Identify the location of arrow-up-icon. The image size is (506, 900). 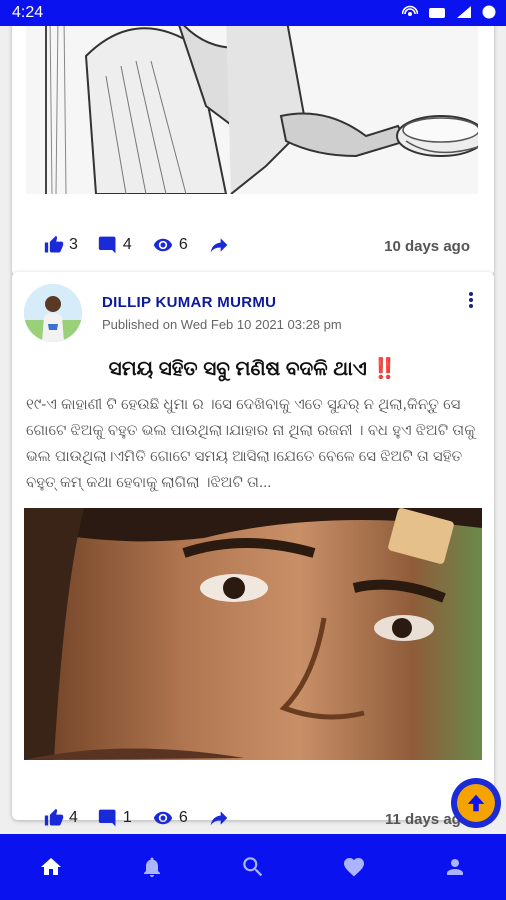
(476, 803).